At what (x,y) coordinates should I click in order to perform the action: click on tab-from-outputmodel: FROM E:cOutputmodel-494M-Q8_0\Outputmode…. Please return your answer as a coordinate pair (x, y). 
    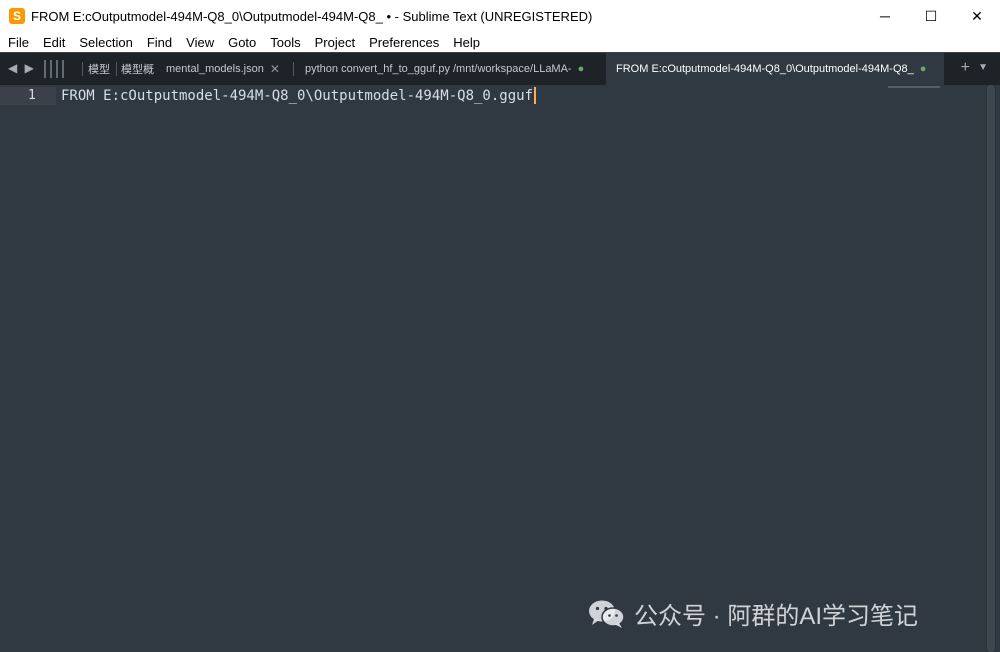
    Looking at the image, I should click on (775, 69).